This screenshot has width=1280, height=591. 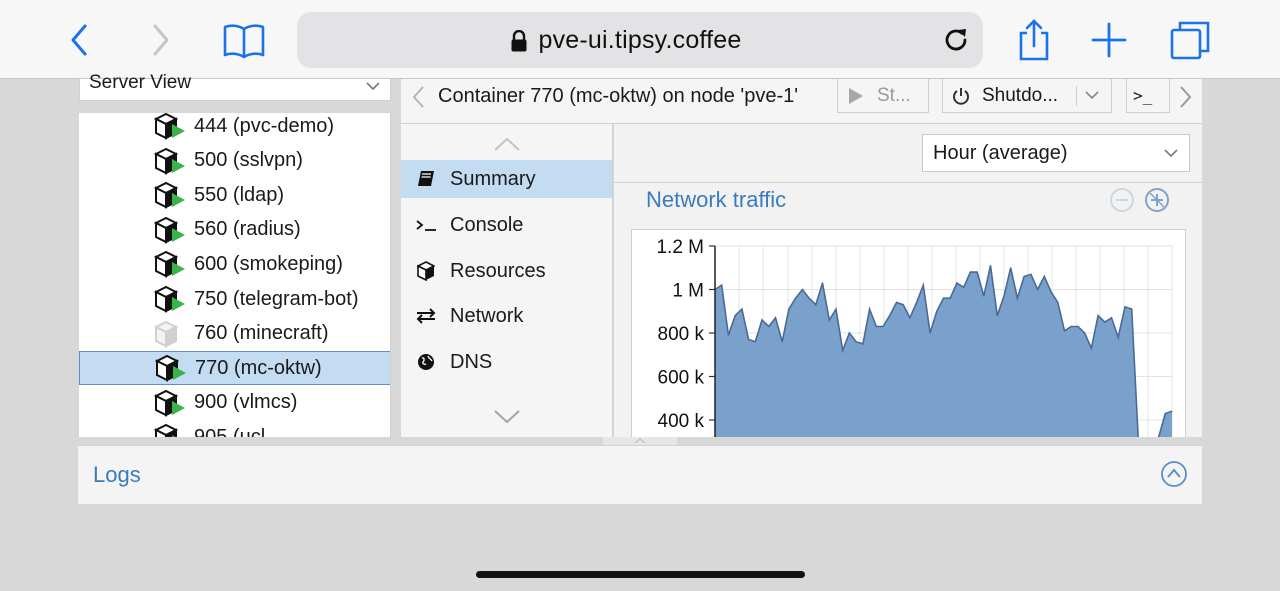 I want to click on timeframe-select: Hour (average), so click(x=1056, y=153).